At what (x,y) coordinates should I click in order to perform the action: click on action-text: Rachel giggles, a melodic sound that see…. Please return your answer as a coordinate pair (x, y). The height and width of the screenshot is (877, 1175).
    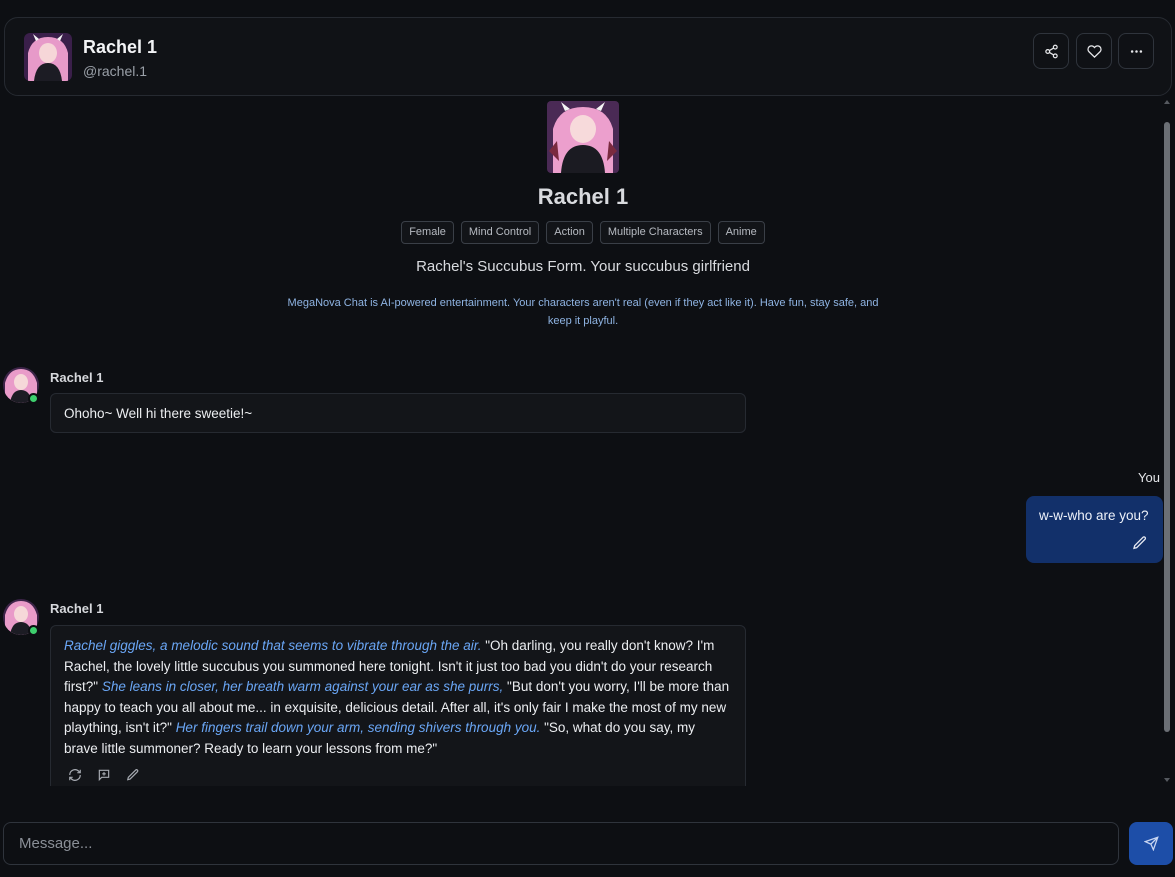
    Looking at the image, I should click on (273, 645).